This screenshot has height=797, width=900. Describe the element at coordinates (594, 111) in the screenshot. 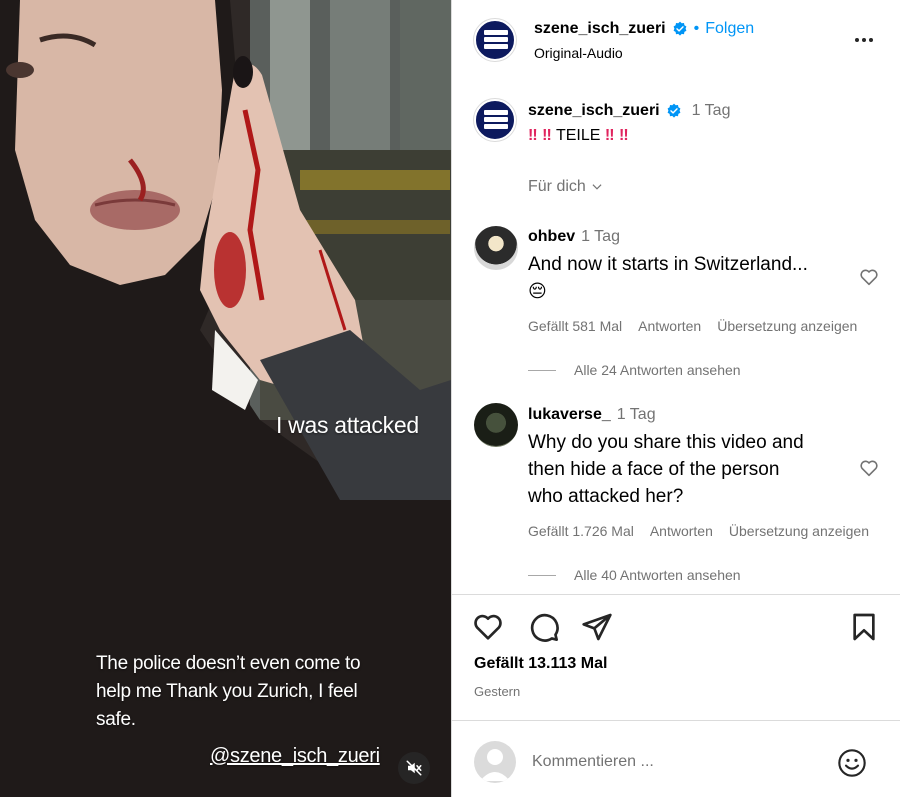

I see `caption-username: szene_isch_zueri` at that location.